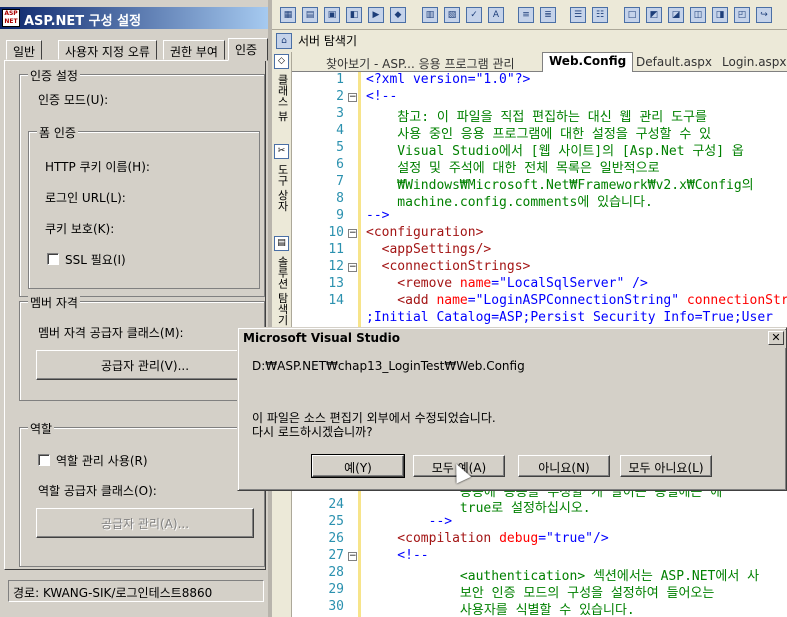 The height and width of the screenshot is (617, 787). Describe the element at coordinates (134, 18) in the screenshot. I see `panel-title-bar: ASP NET ASP.NET 구성 설정` at that location.